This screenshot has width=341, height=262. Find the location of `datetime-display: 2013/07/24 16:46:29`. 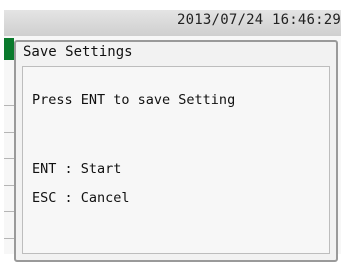

datetime-display: 2013/07/24 16:46:29 is located at coordinates (259, 20).